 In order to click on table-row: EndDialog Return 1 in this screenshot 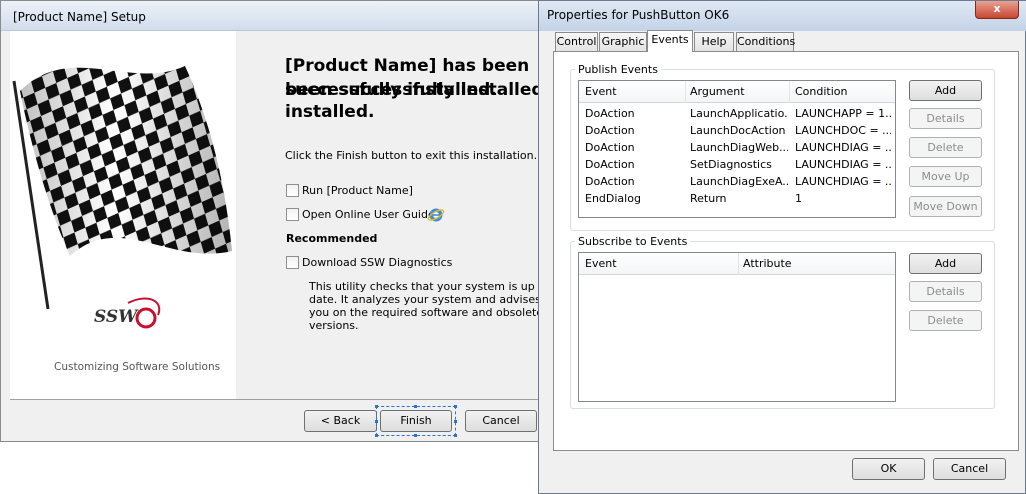, I will do `click(737, 199)`.